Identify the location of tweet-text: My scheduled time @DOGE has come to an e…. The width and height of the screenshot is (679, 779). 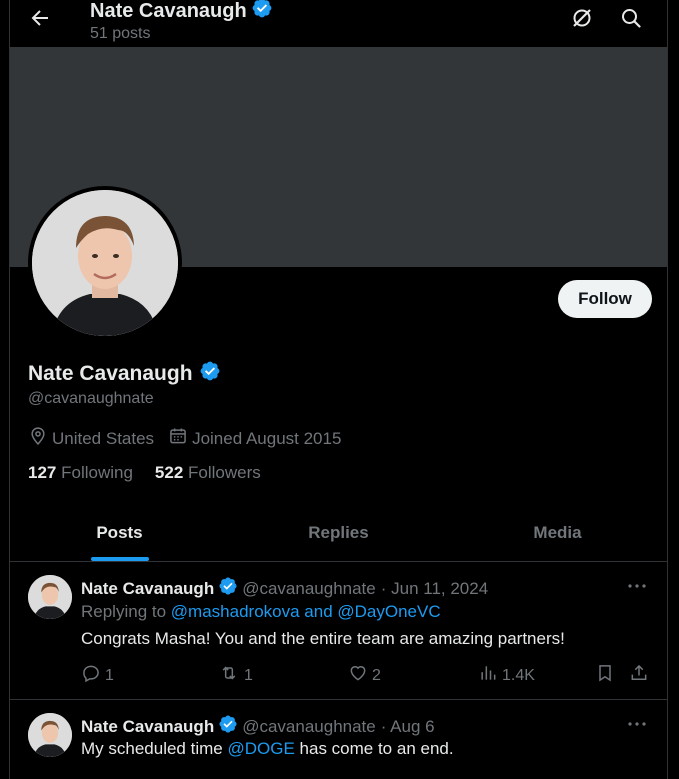
(267, 749).